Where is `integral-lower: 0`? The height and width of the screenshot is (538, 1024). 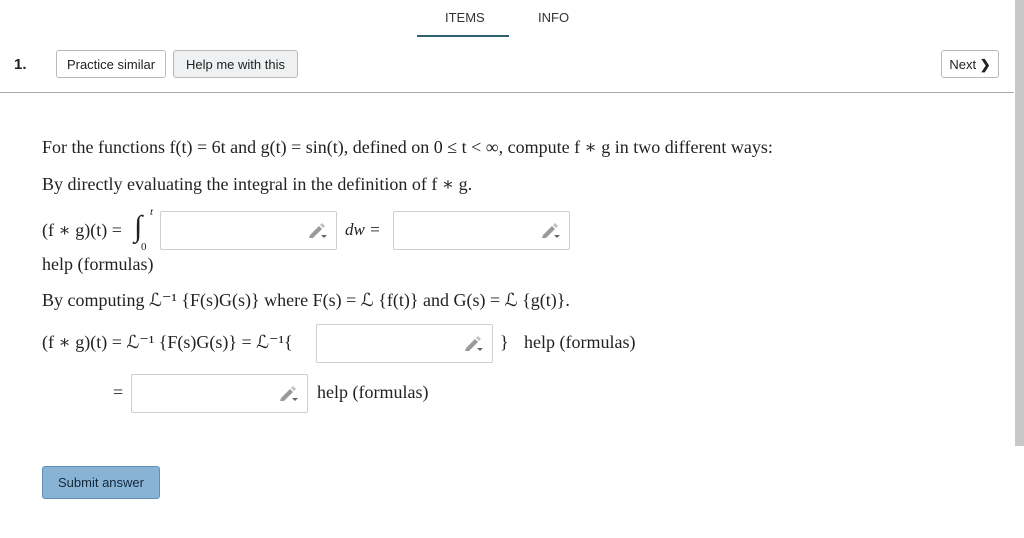
integral-lower: 0 is located at coordinates (144, 247).